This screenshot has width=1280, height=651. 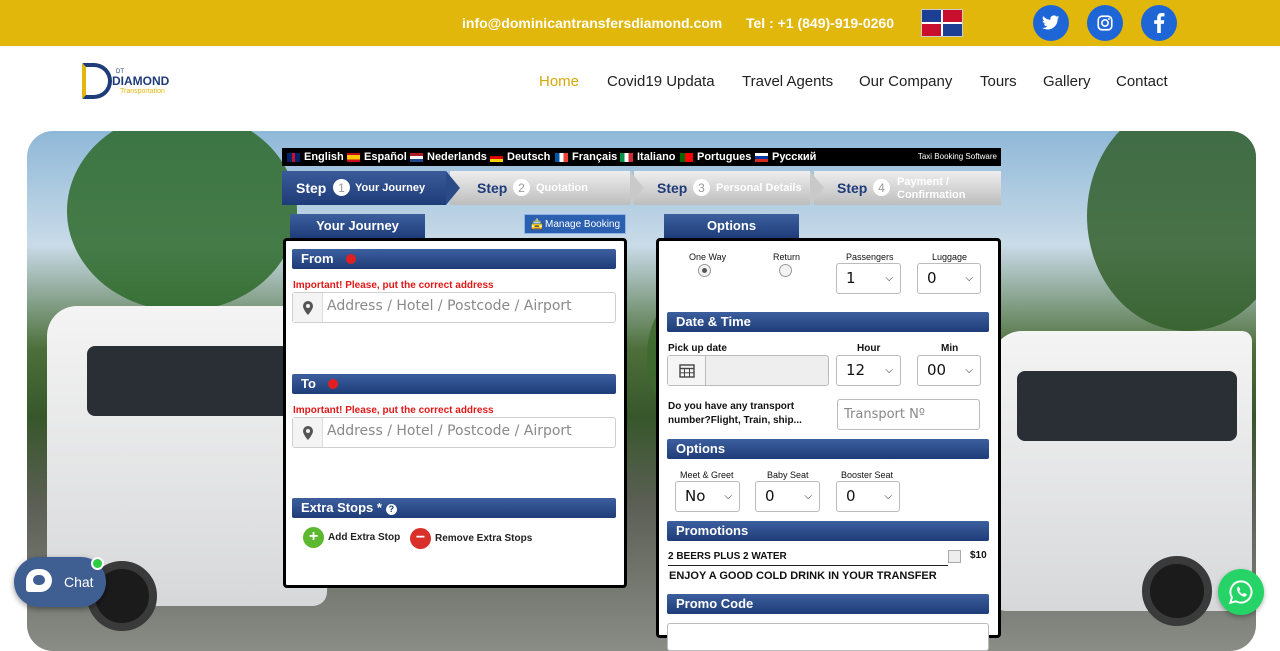 What do you see at coordinates (471, 538) in the screenshot?
I see `remove-extra-stops-button: − Remove Extra Stops` at bounding box center [471, 538].